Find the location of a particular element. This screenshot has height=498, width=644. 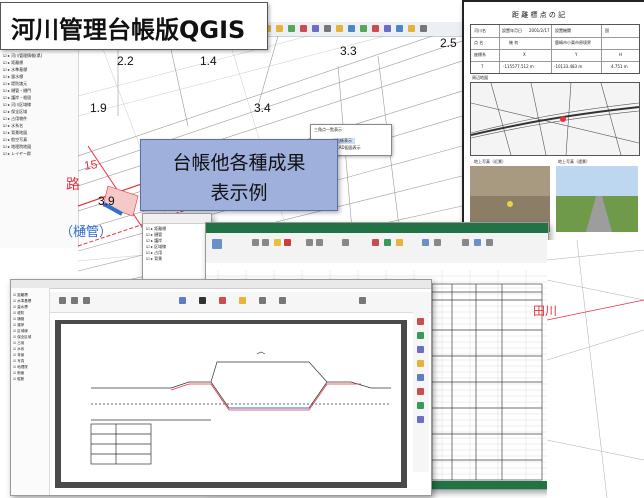

font-color-icon is located at coordinates (287, 242).